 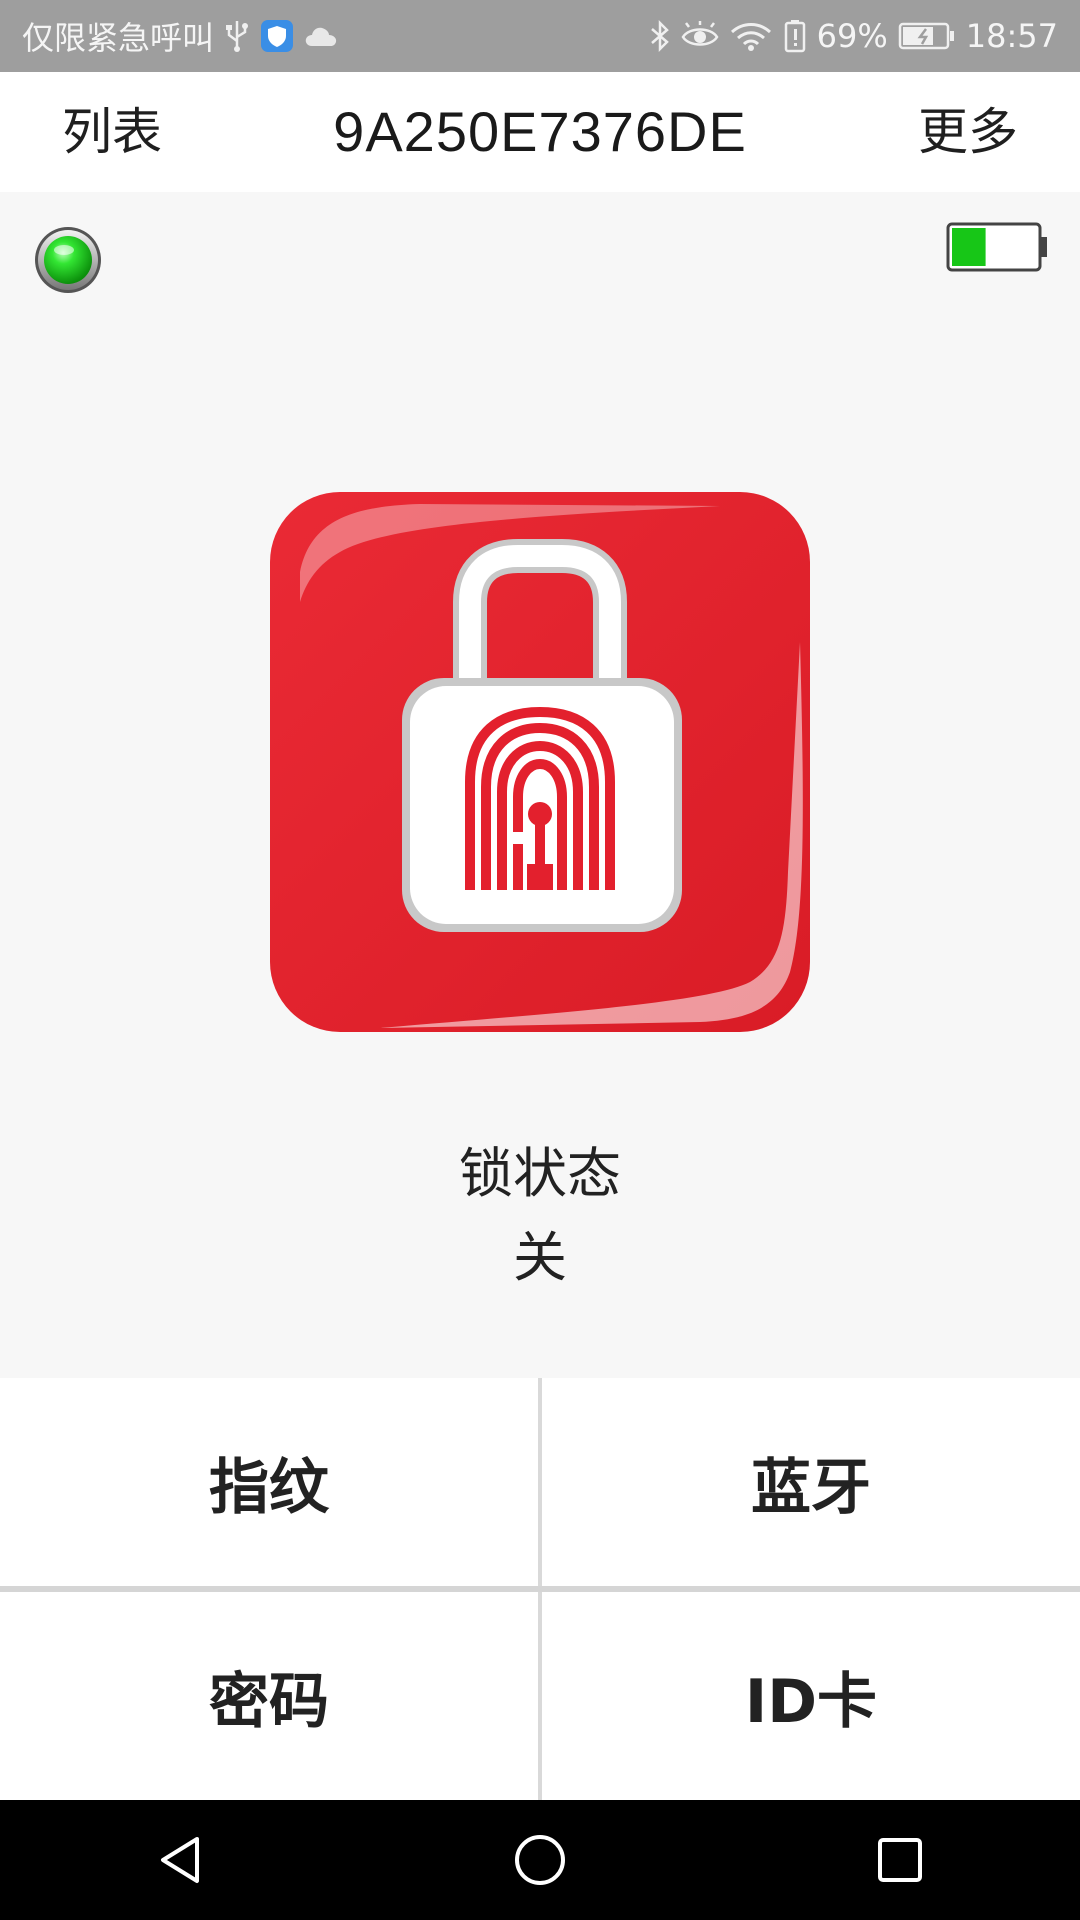 What do you see at coordinates (118, 38) in the screenshot?
I see `carrier-text: 仅限紧急呼叫` at bounding box center [118, 38].